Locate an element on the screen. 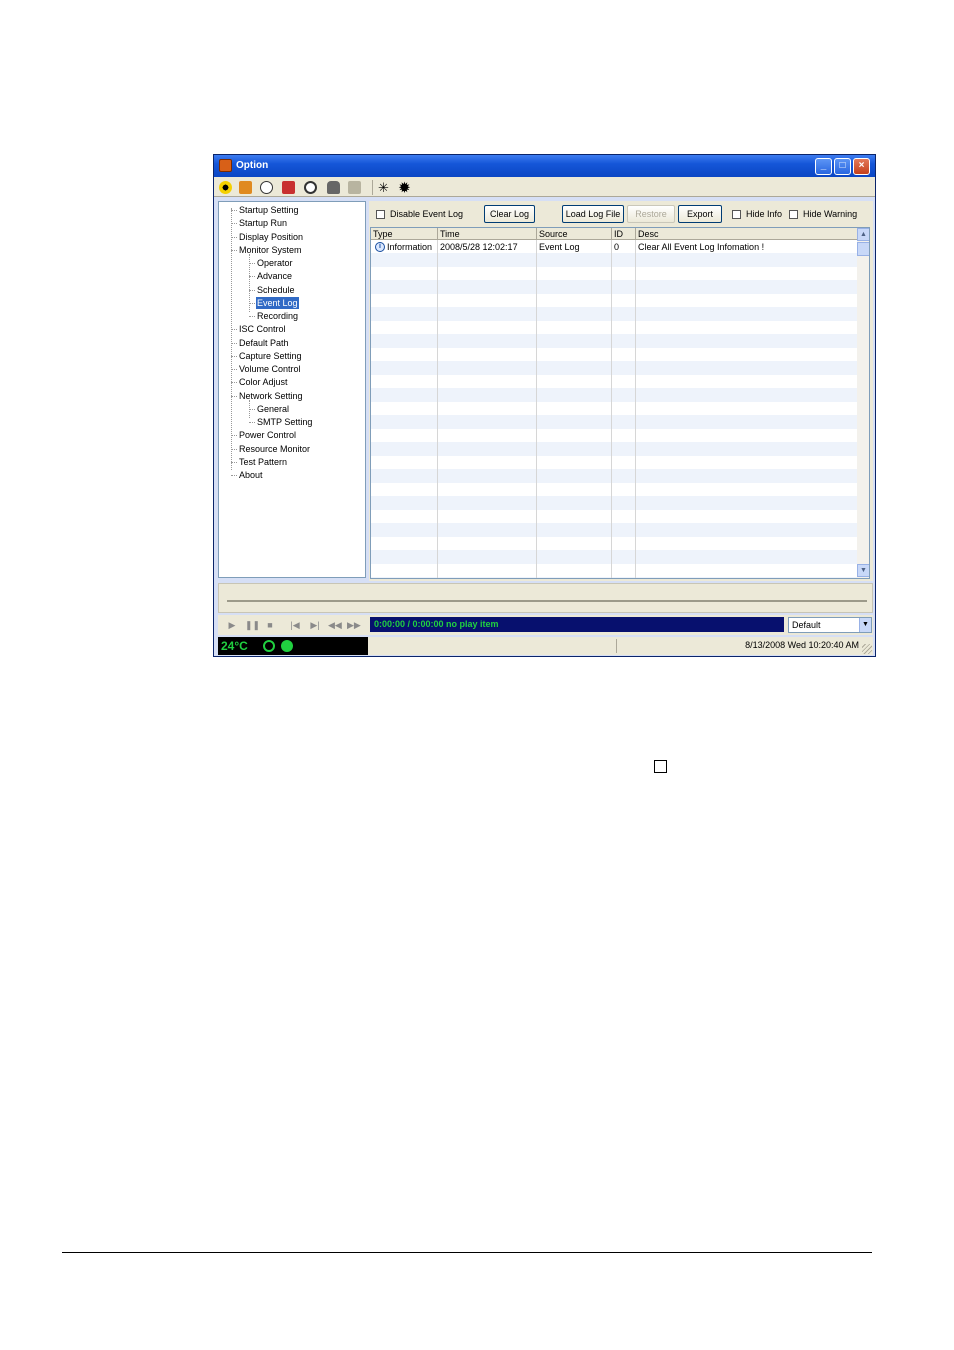  previous-icon: |◀ is located at coordinates (295, 625).